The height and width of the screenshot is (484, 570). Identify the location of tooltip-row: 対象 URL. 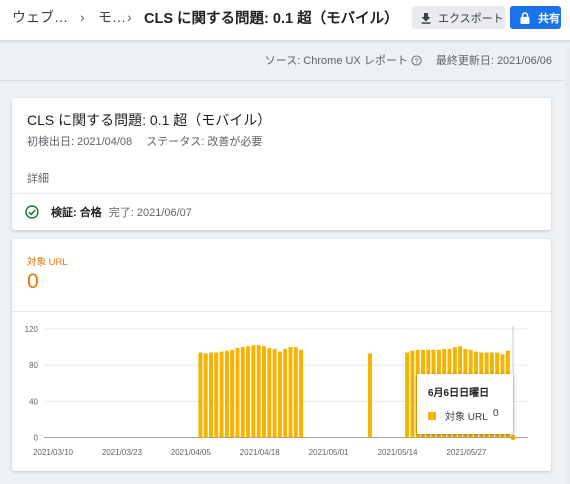
(458, 415).